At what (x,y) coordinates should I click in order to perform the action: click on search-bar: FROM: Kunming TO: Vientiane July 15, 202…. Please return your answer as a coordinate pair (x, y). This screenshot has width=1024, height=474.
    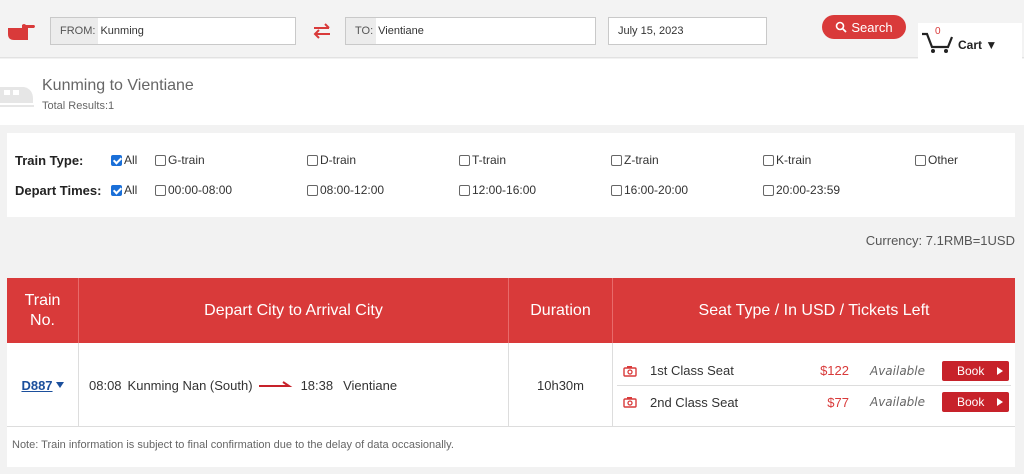
    Looking at the image, I should click on (512, 30).